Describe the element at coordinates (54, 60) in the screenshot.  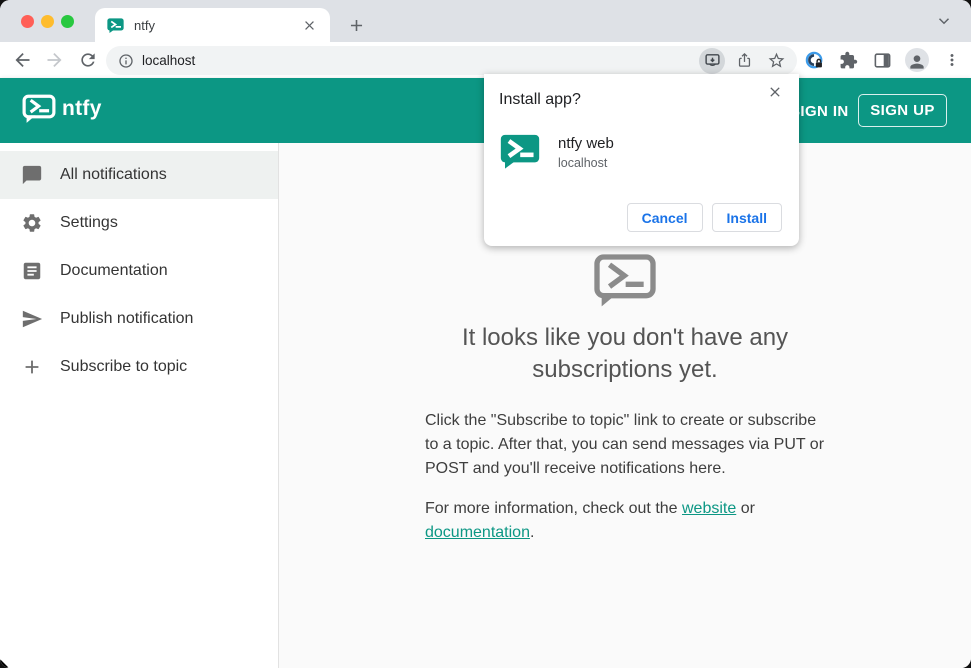
I see `forward-icon` at that location.